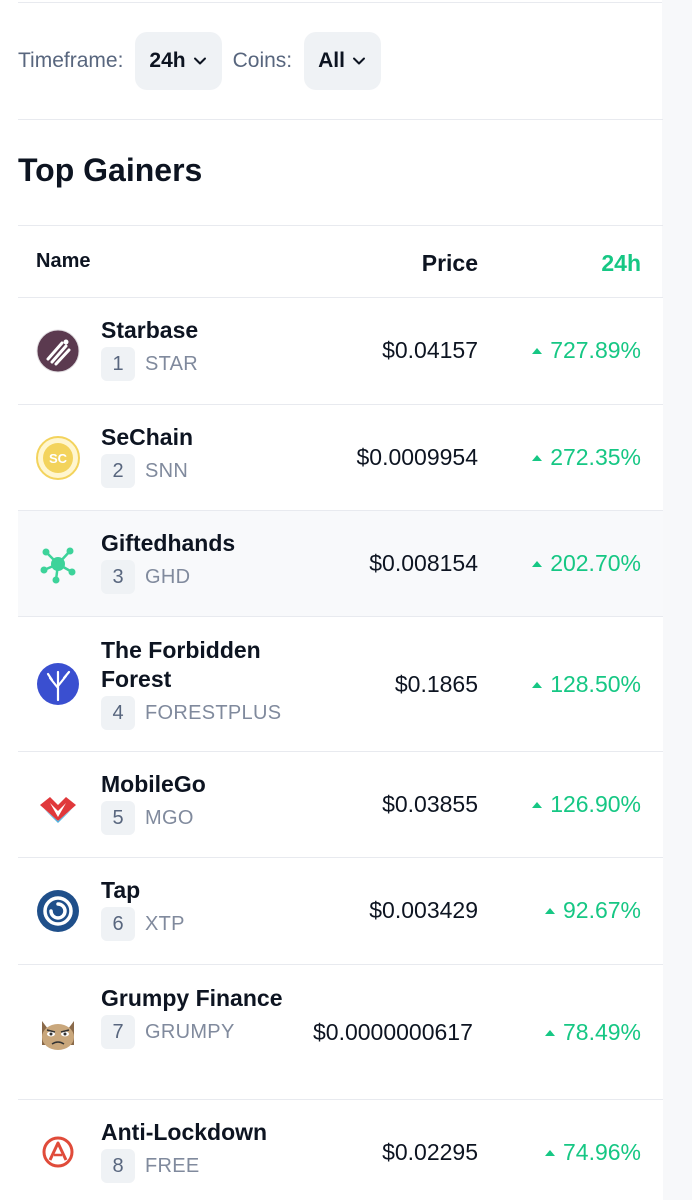  Describe the element at coordinates (423, 563) in the screenshot. I see `coin-price: $0.008154` at that location.